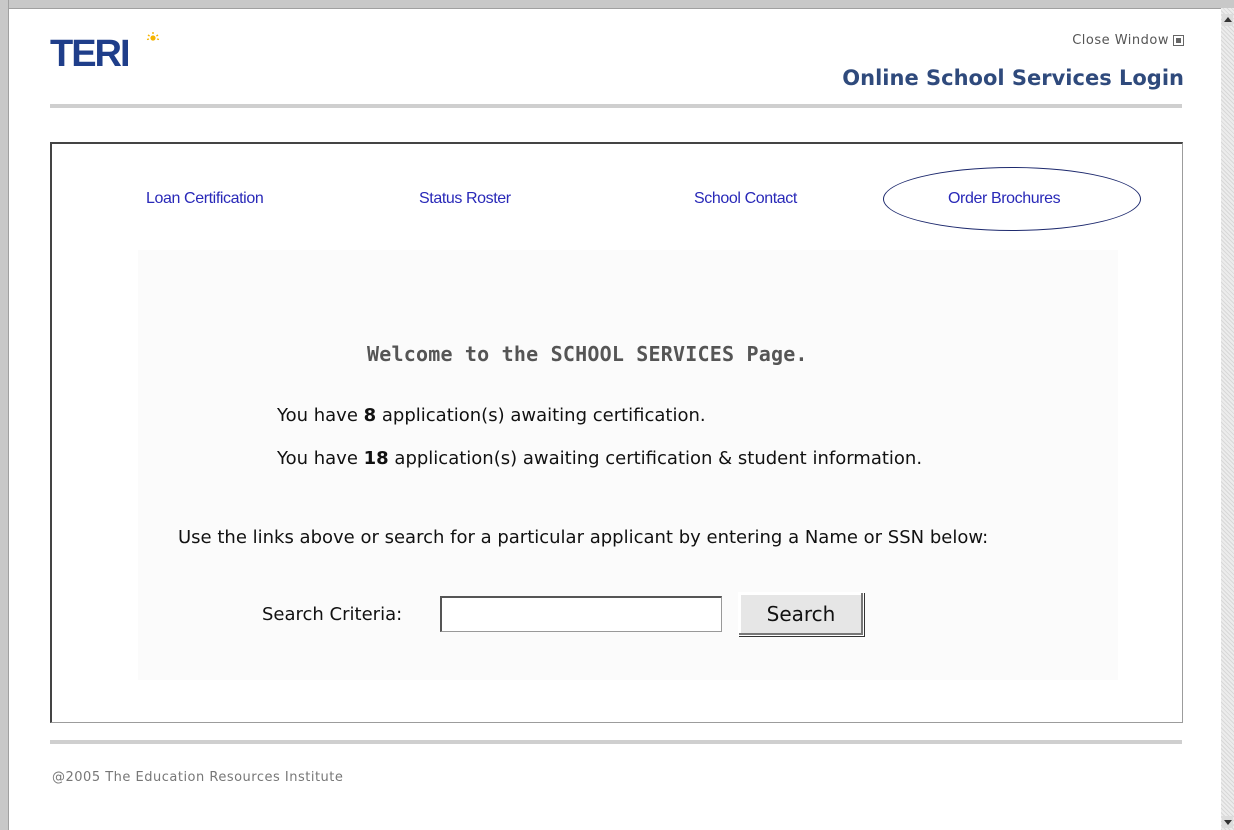 The image size is (1234, 830). Describe the element at coordinates (1013, 78) in the screenshot. I see `page-heading: Online School Services Login` at that location.